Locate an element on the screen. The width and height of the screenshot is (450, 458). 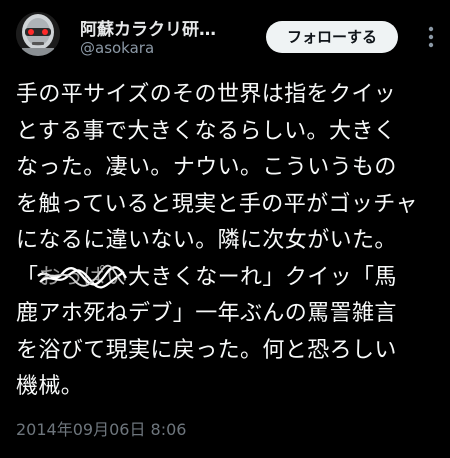
redacted-word: おっぱい is located at coordinates (82, 278).